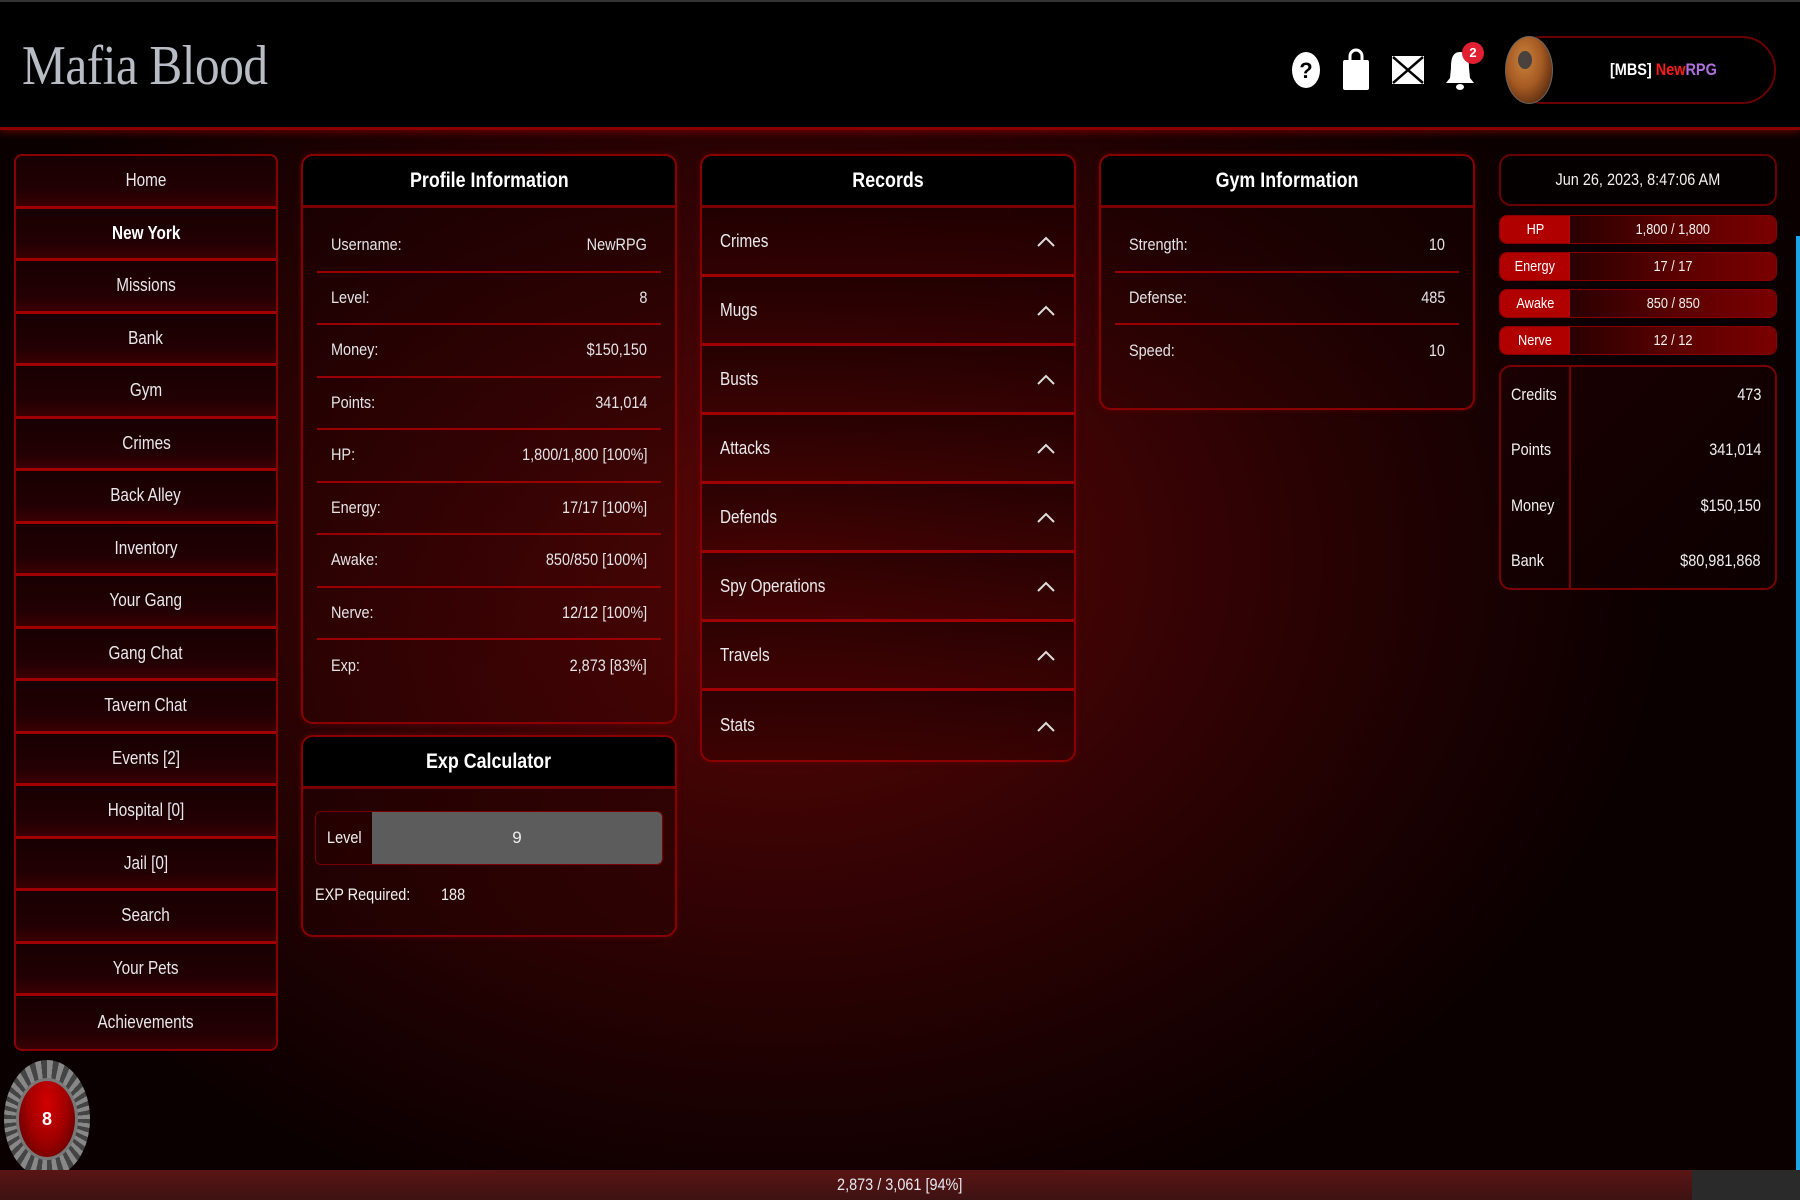 This screenshot has width=1800, height=1200. I want to click on sidebar-item-missions: Missions, so click(146, 287).